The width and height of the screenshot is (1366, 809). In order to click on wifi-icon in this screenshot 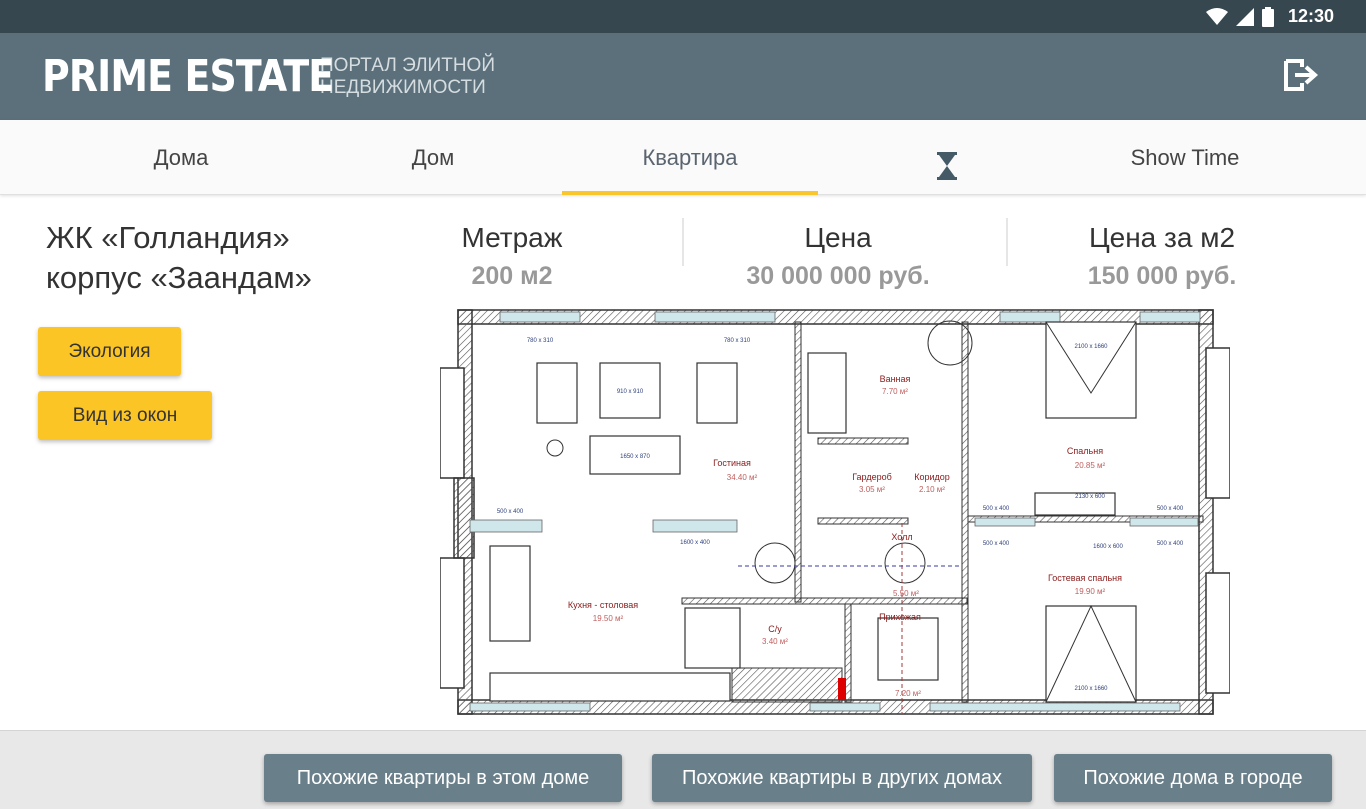, I will do `click(1216, 16)`.